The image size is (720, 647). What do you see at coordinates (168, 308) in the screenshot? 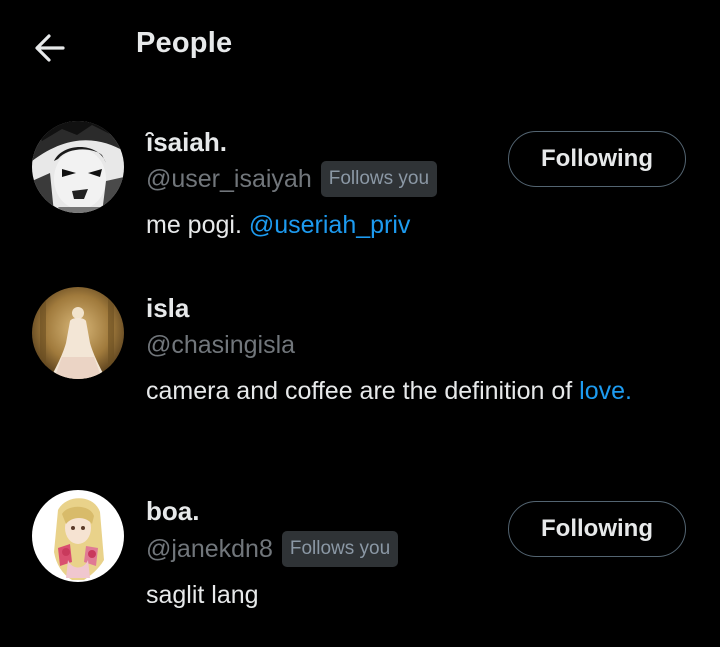
I see `display-name: isla` at bounding box center [168, 308].